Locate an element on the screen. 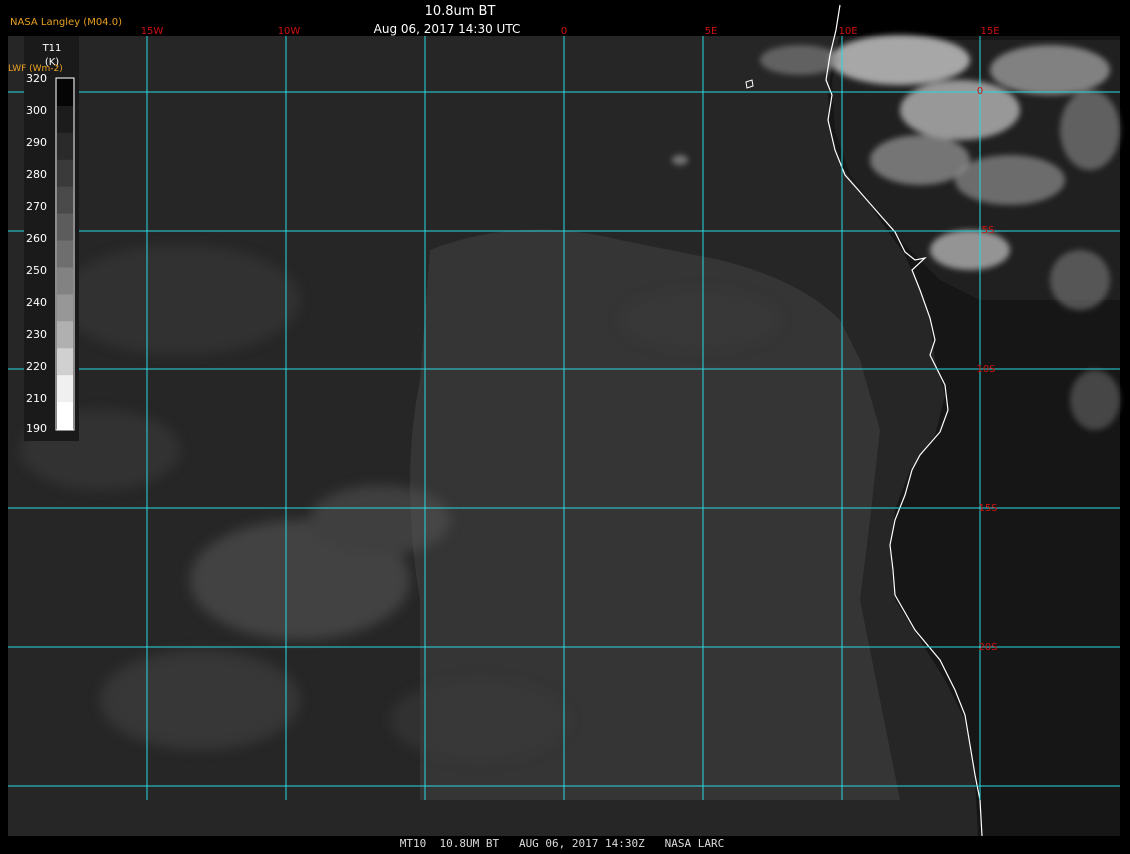  lon-label-15e: 15E is located at coordinates (989, 31).